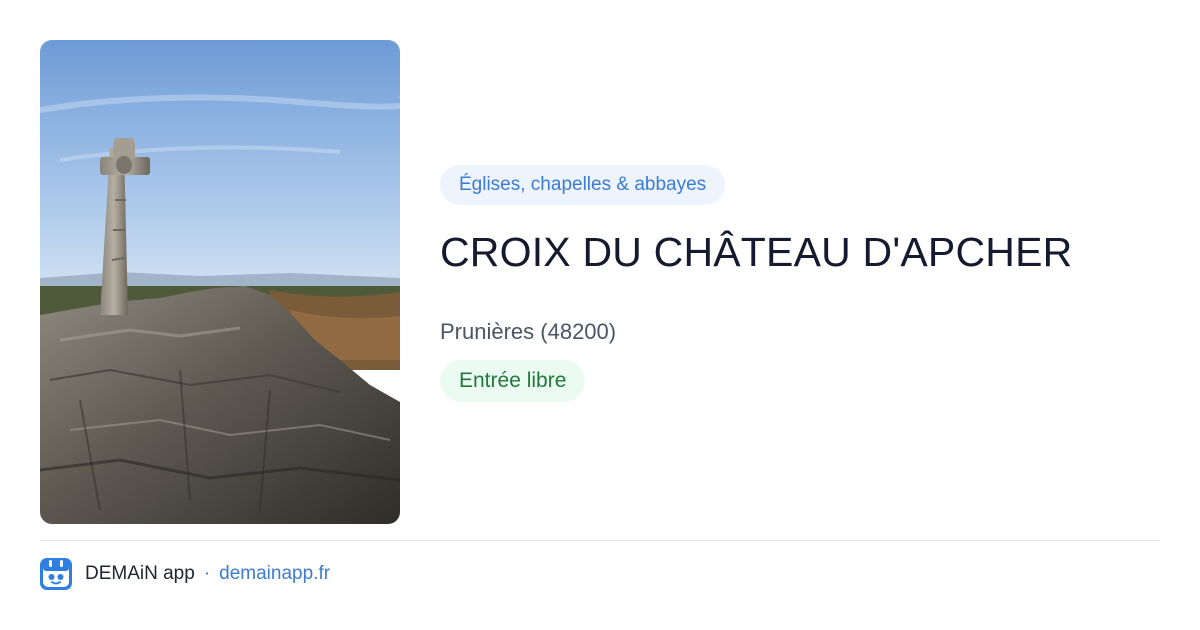 This screenshot has height=630, width=1200. What do you see at coordinates (600, 540) in the screenshot?
I see `footer-divider` at bounding box center [600, 540].